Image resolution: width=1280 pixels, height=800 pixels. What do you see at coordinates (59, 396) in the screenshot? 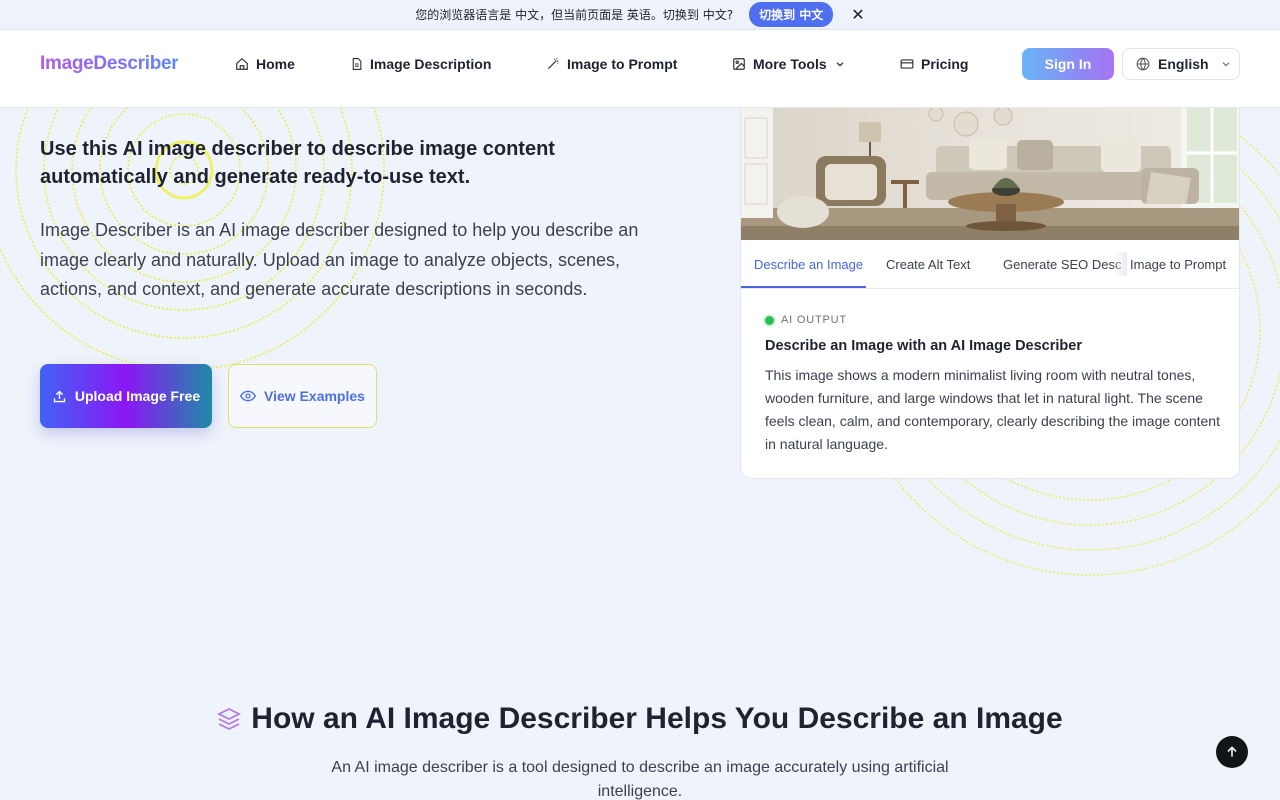
I see `upload-icon` at bounding box center [59, 396].